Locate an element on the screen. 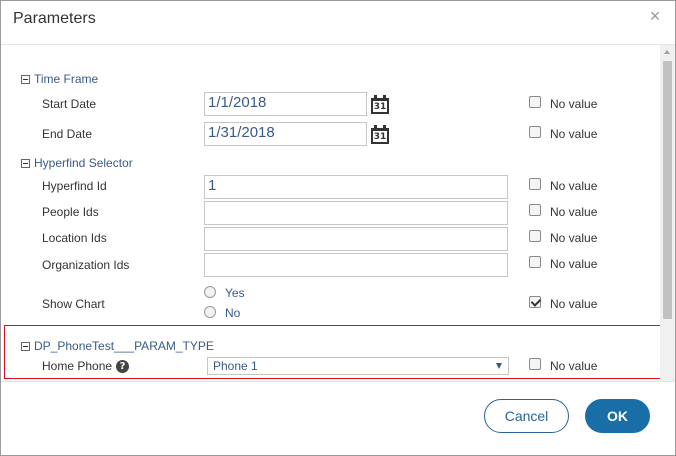 The height and width of the screenshot is (456, 676). hyperfind-id-input: 1 is located at coordinates (356, 187).